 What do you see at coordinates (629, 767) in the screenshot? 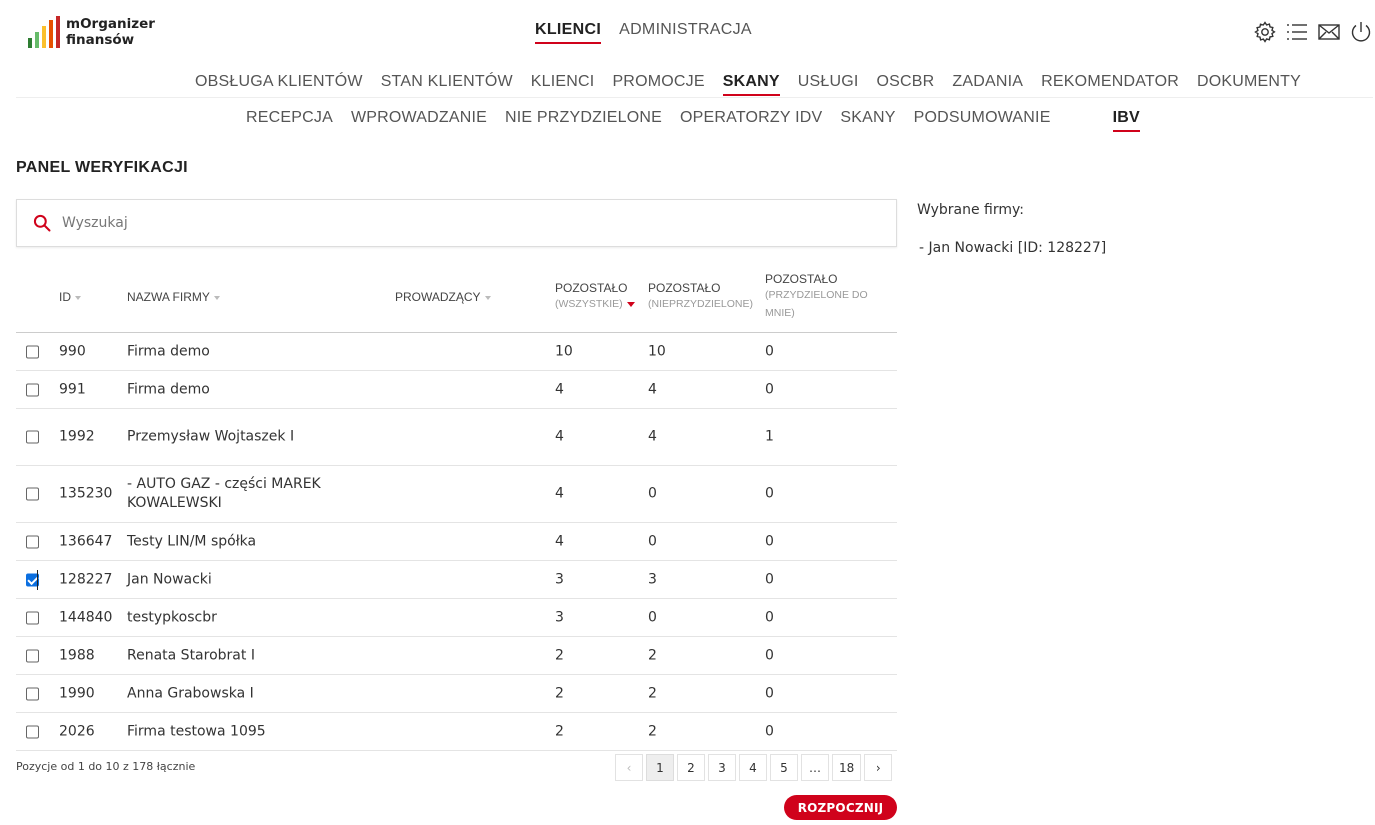
I see `pagination-prev: ‹` at bounding box center [629, 767].